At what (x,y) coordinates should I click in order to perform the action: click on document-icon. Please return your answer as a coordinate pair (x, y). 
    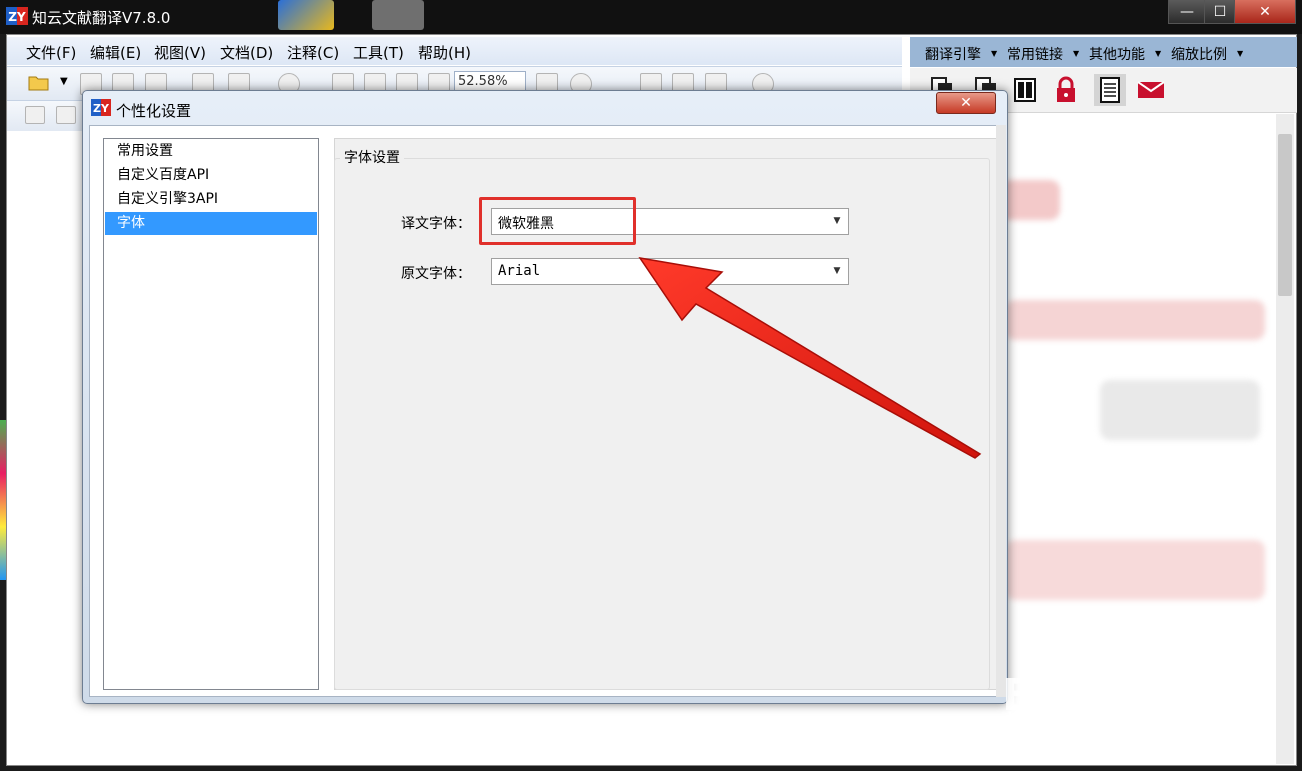
    Looking at the image, I should click on (1110, 90).